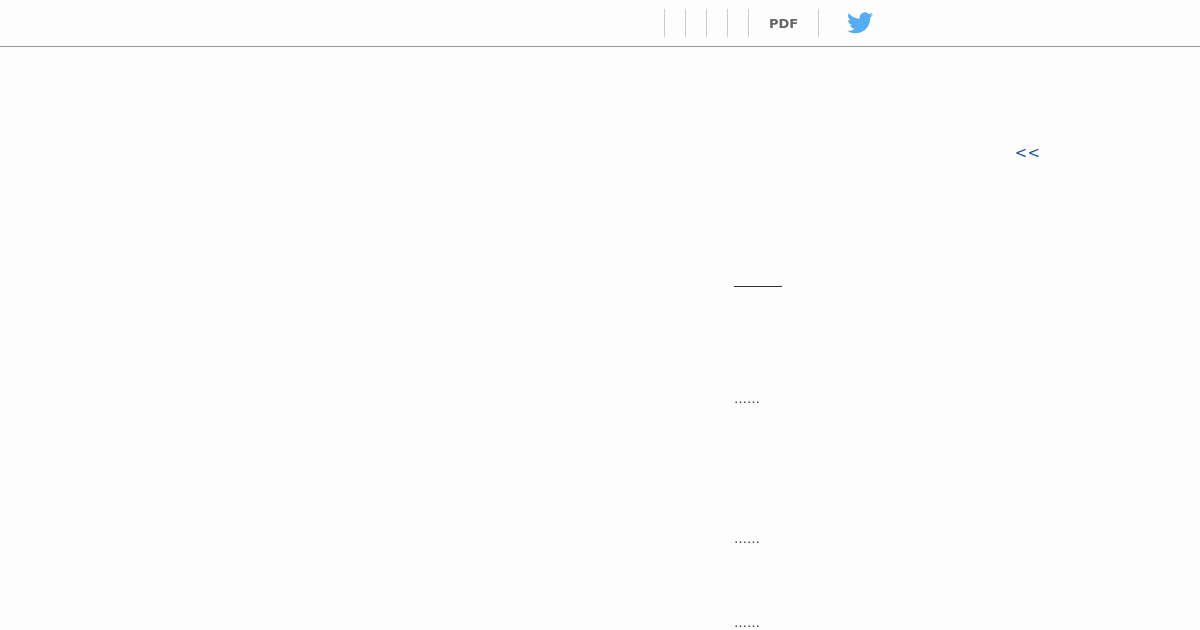 This screenshot has height=630, width=1200. What do you see at coordinates (860, 23) in the screenshot?
I see `bird-icon` at bounding box center [860, 23].